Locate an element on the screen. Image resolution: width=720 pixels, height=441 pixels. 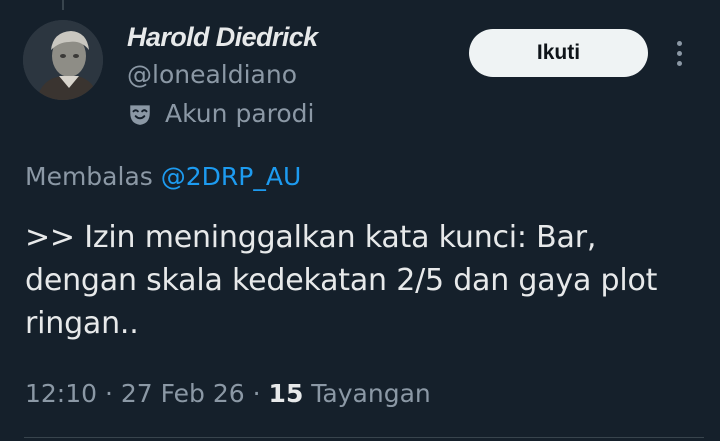
author-handle: @lonealdiano is located at coordinates (212, 74).